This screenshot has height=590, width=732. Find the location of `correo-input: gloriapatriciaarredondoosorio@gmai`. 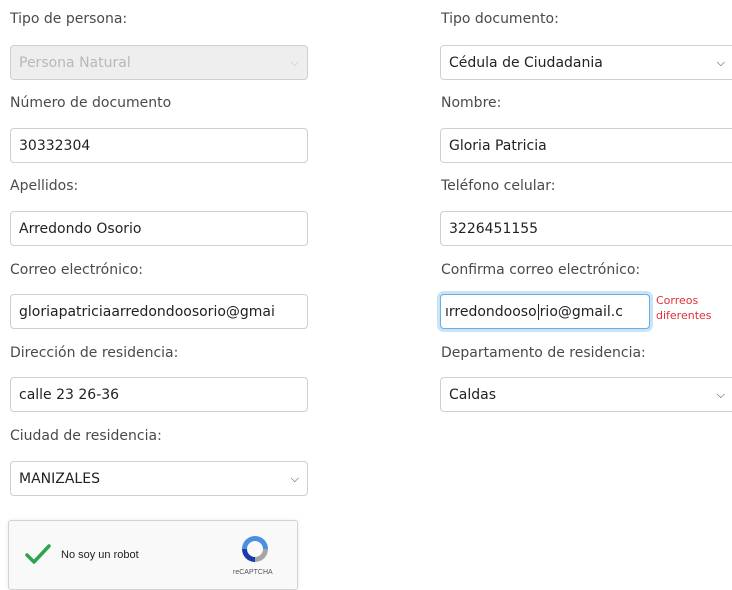

correo-input: gloriapatriciaarredondoosorio@gmai is located at coordinates (159, 311).